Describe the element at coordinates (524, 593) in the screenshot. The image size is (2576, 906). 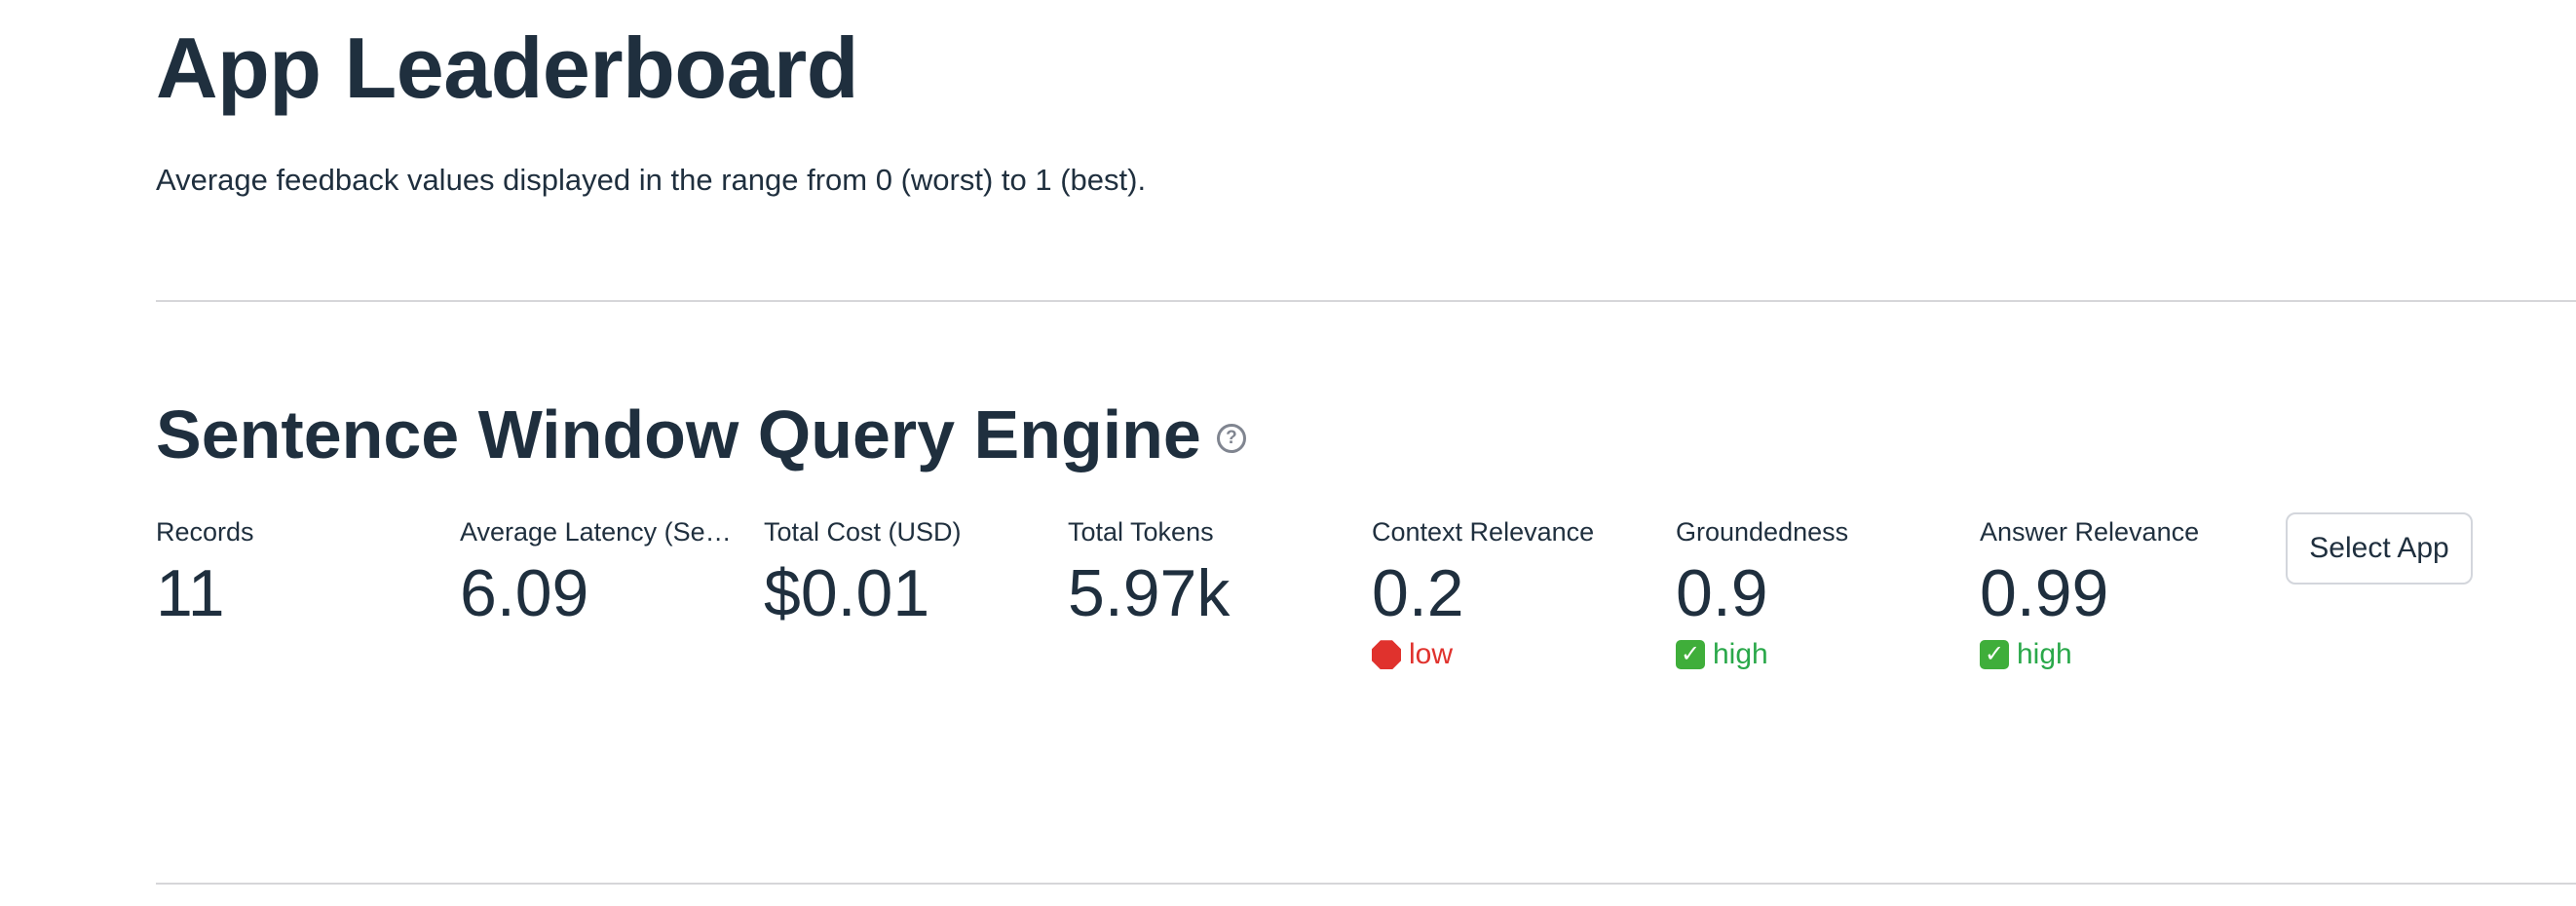
I see `metric-value: 6.09` at that location.